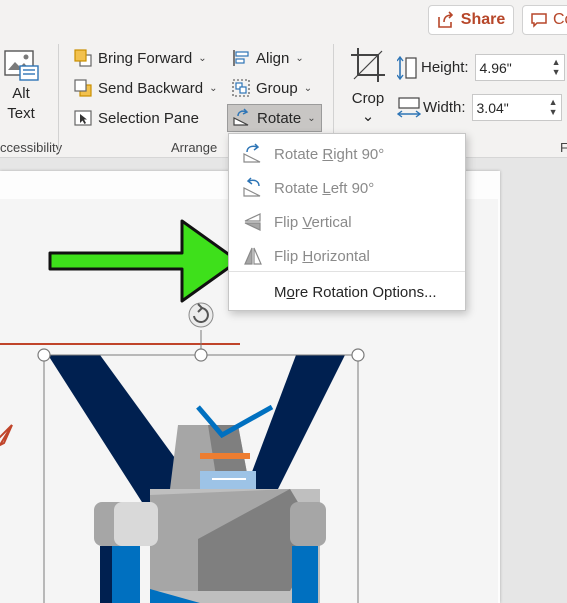  What do you see at coordinates (241, 58) in the screenshot?
I see `align-icon` at bounding box center [241, 58].